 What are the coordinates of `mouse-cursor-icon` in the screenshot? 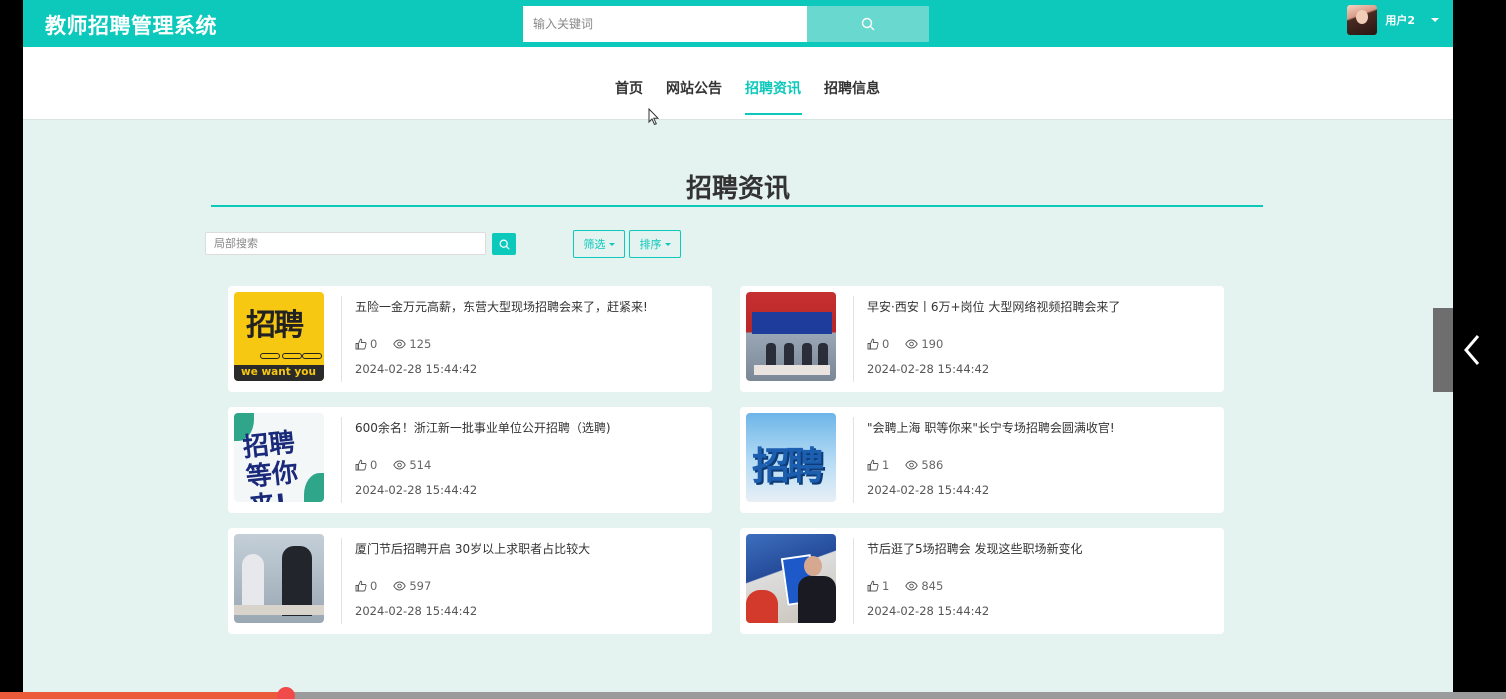 It's located at (654, 117).